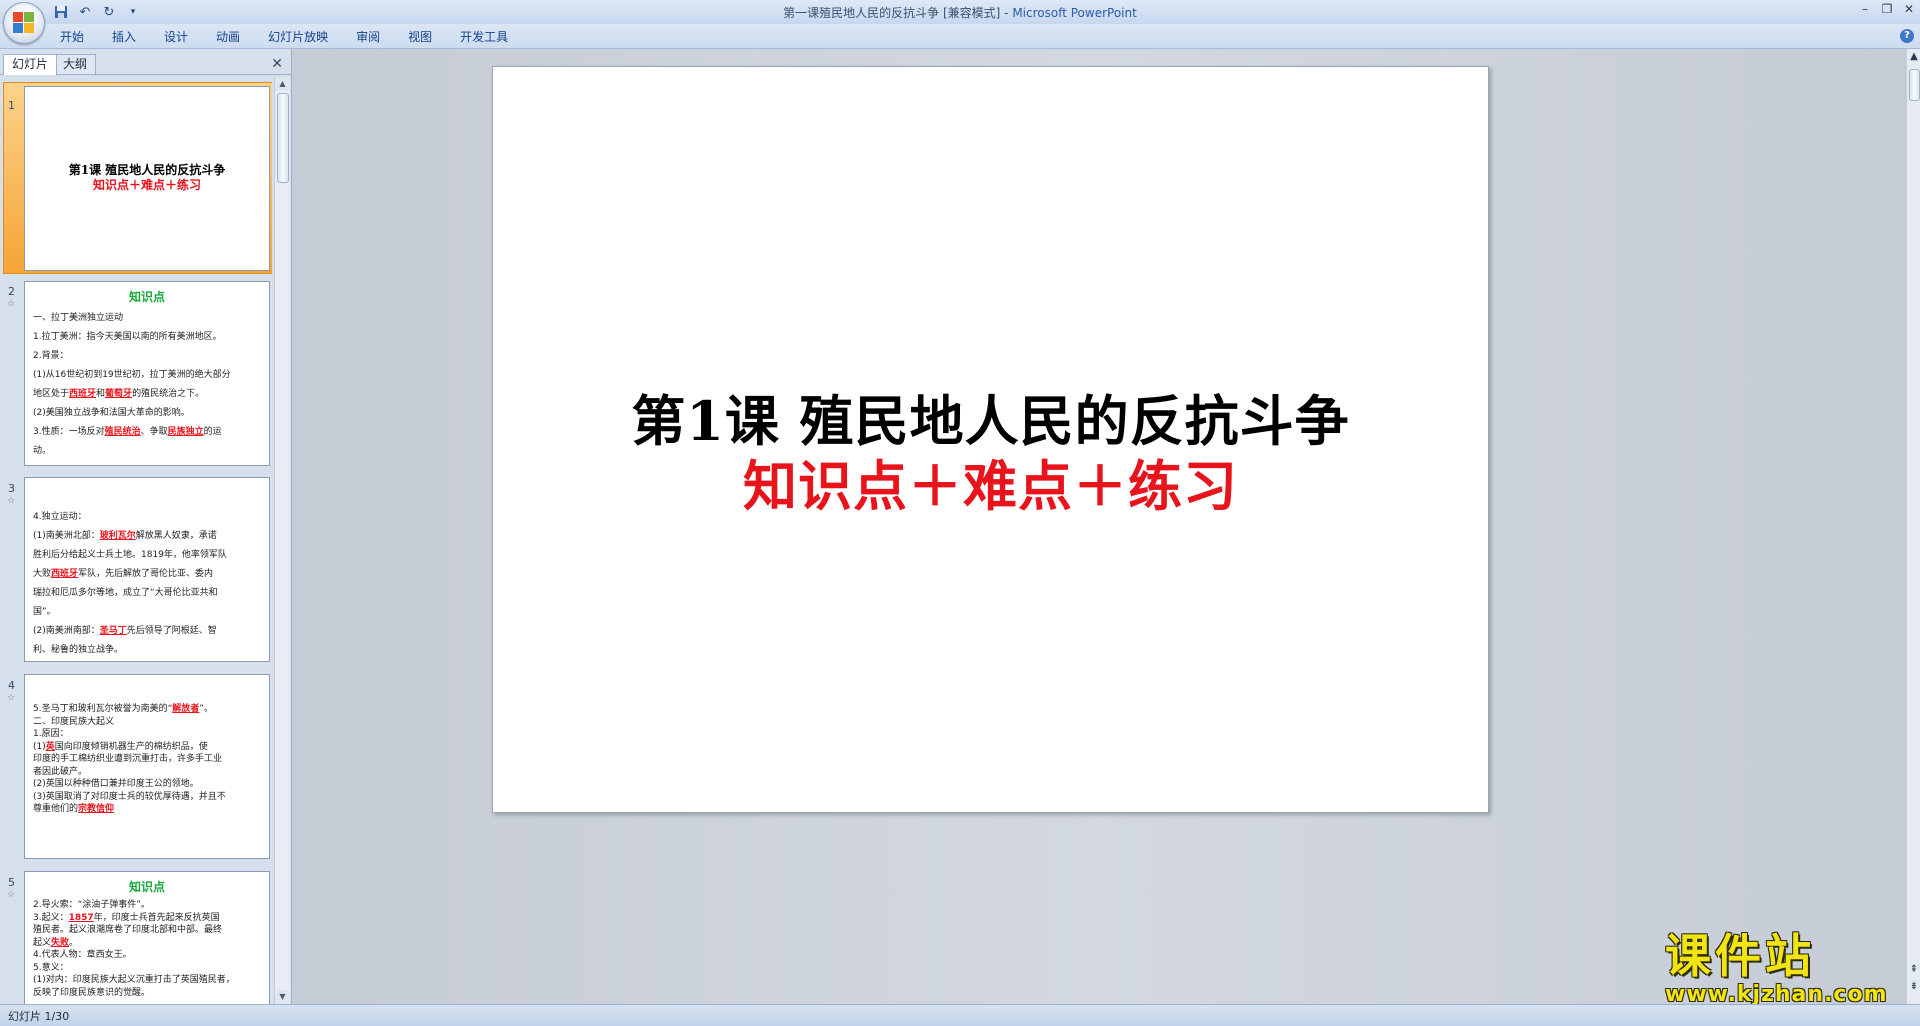 The width and height of the screenshot is (1920, 1026). I want to click on thumbnail-line: (1)从16世纪初到19世纪初，拉丁美洲的绝大部分, so click(132, 375).